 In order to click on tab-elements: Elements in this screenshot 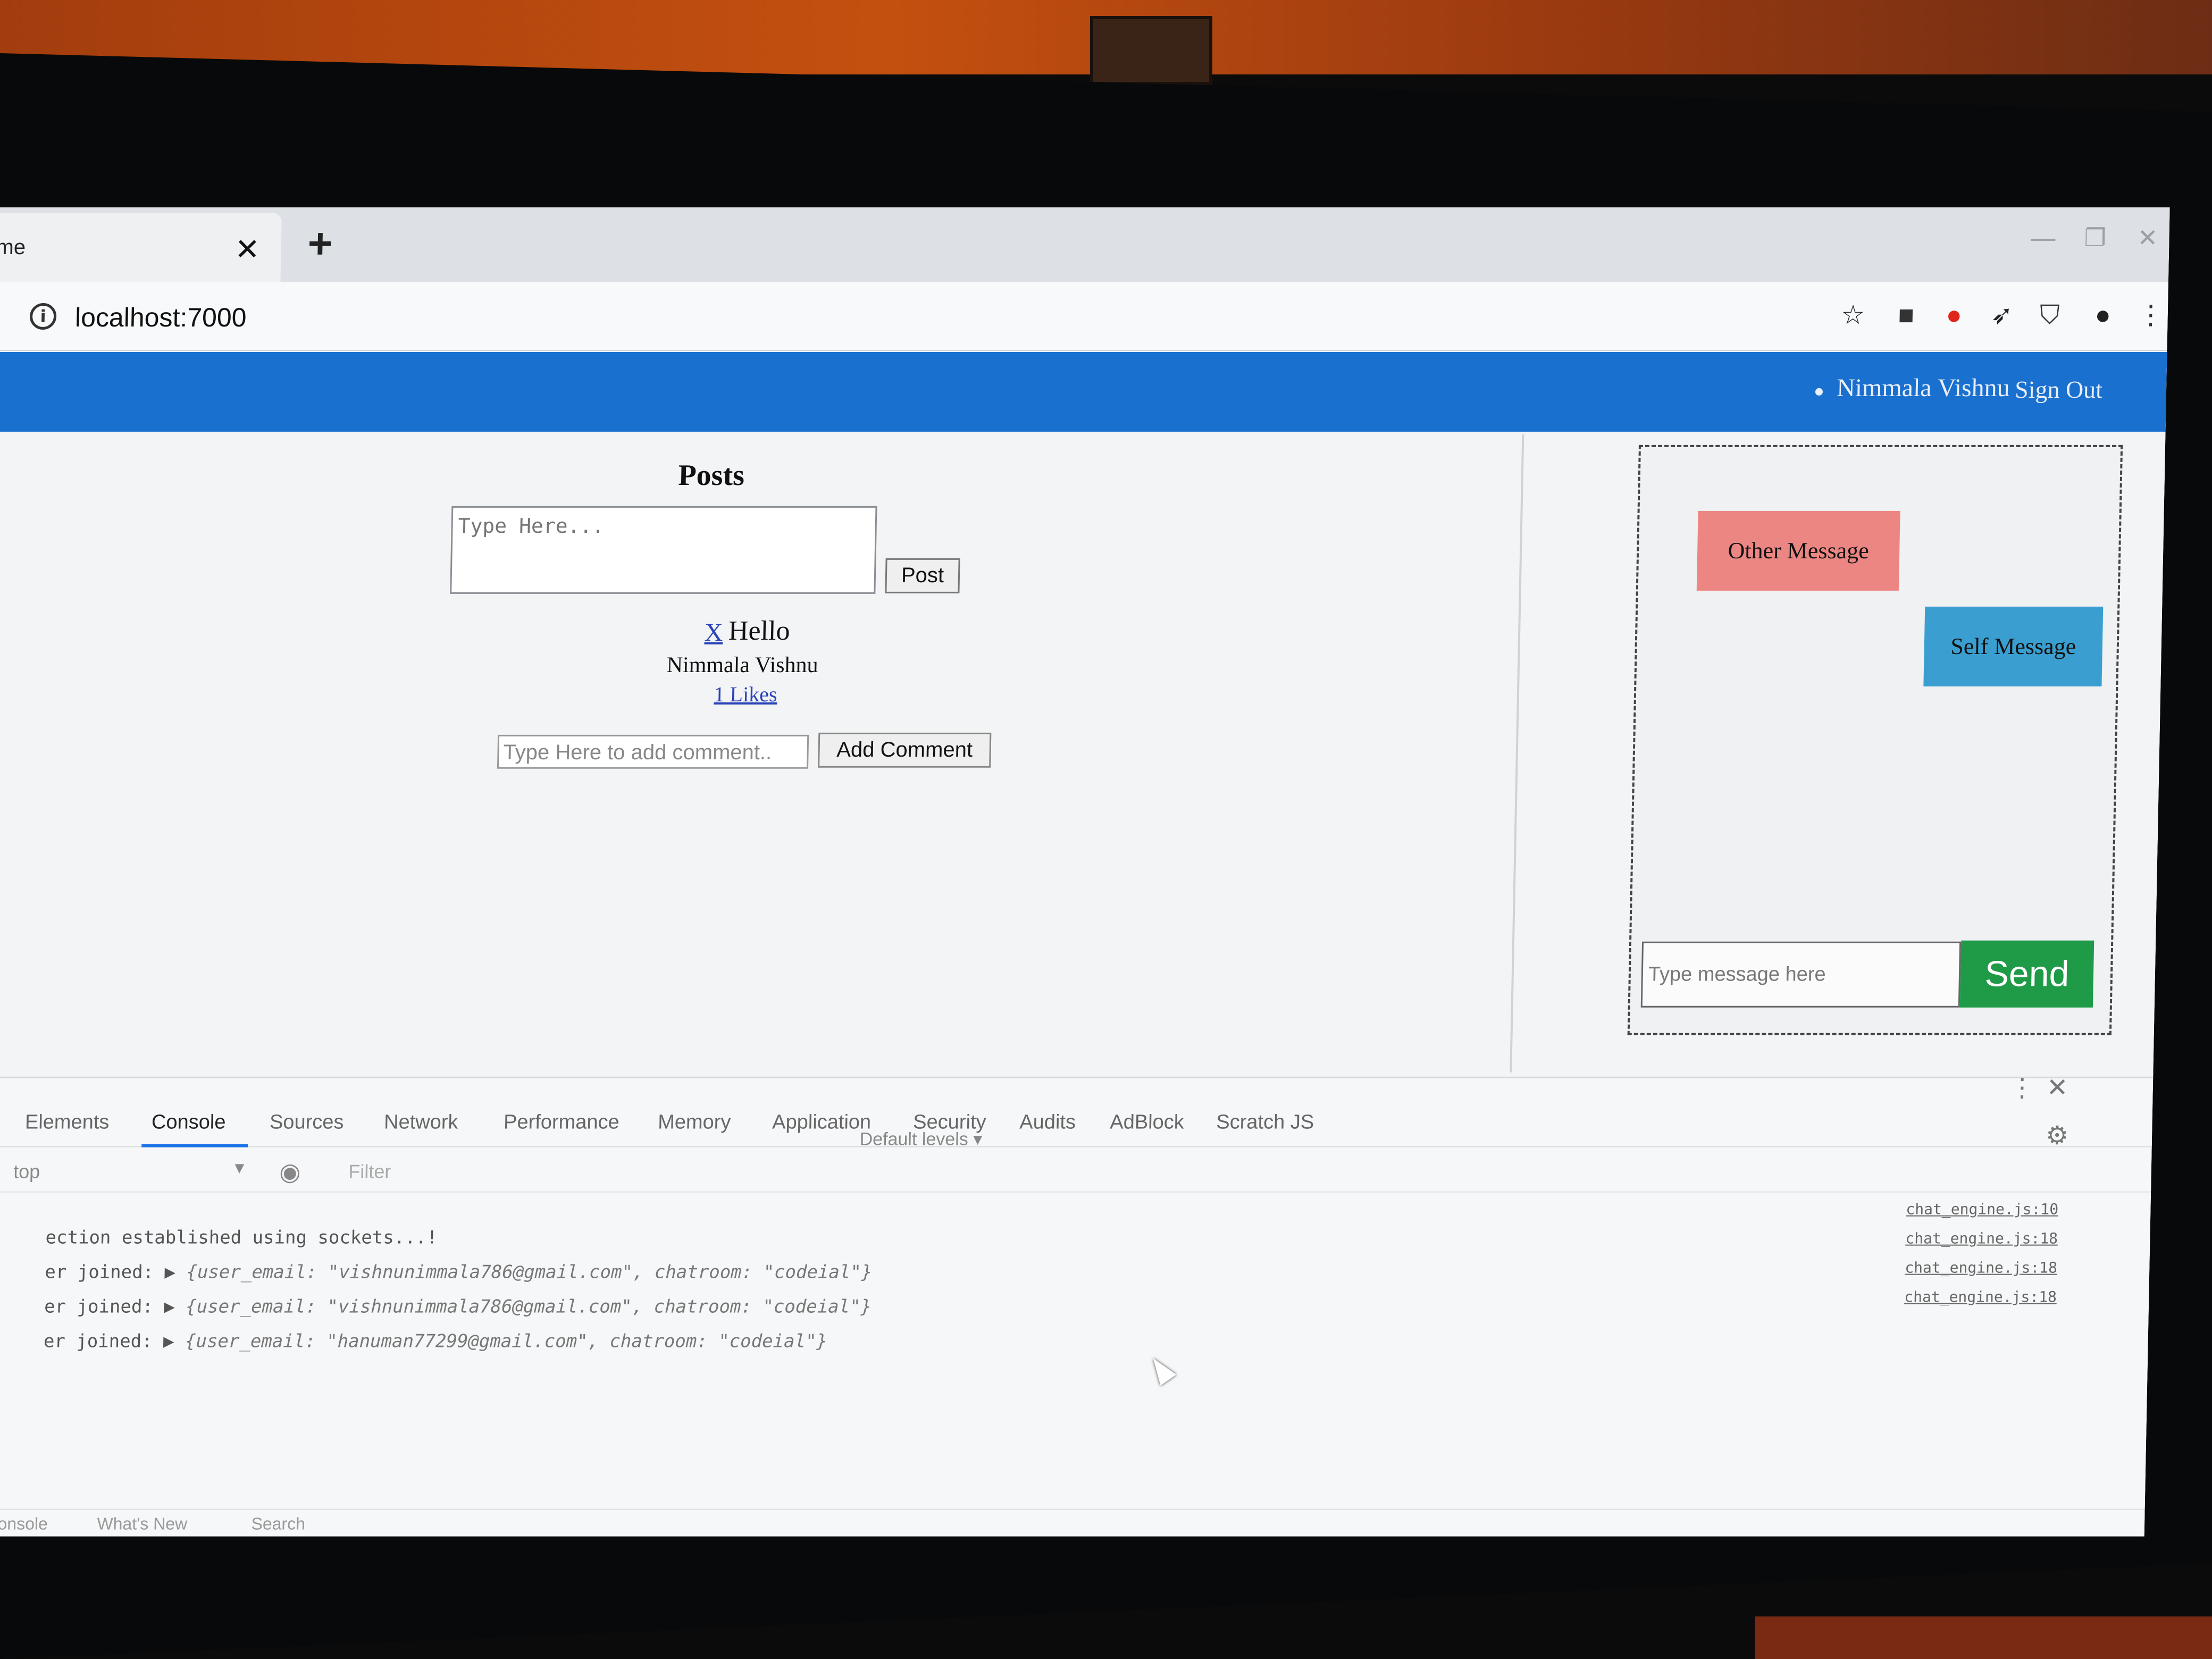, I will do `click(67, 1122)`.